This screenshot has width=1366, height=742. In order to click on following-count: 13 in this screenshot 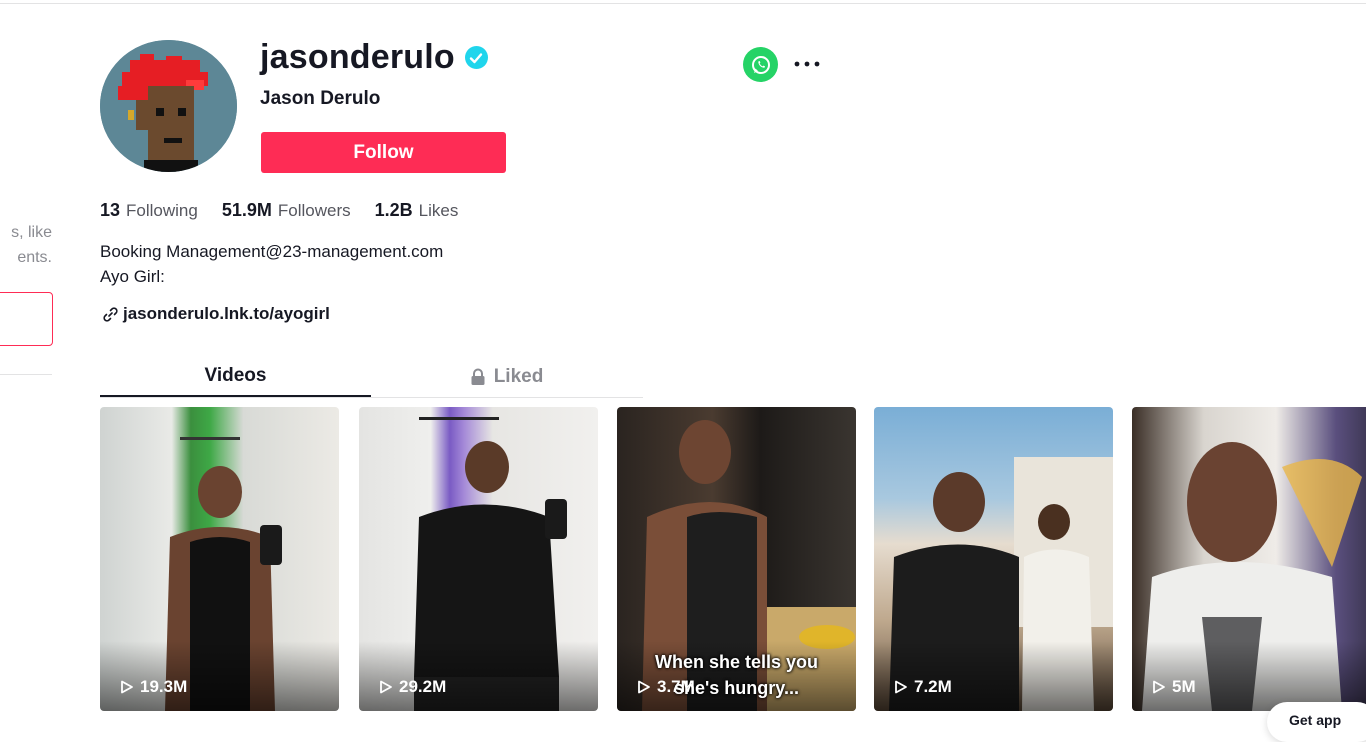, I will do `click(110, 210)`.